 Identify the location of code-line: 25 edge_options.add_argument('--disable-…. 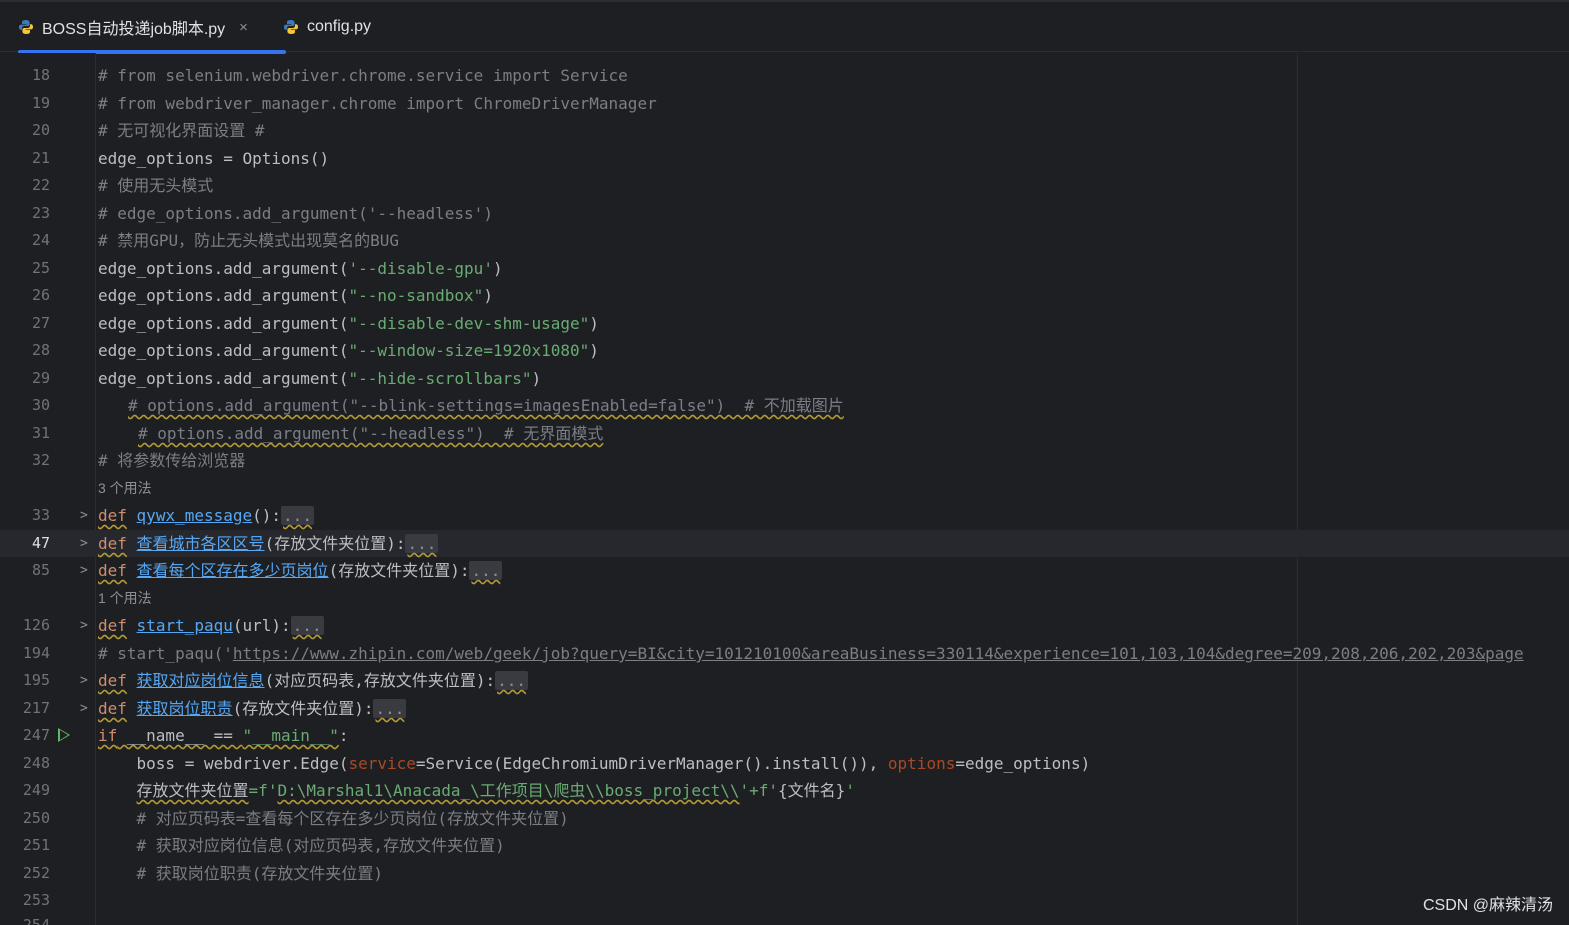
(784, 268).